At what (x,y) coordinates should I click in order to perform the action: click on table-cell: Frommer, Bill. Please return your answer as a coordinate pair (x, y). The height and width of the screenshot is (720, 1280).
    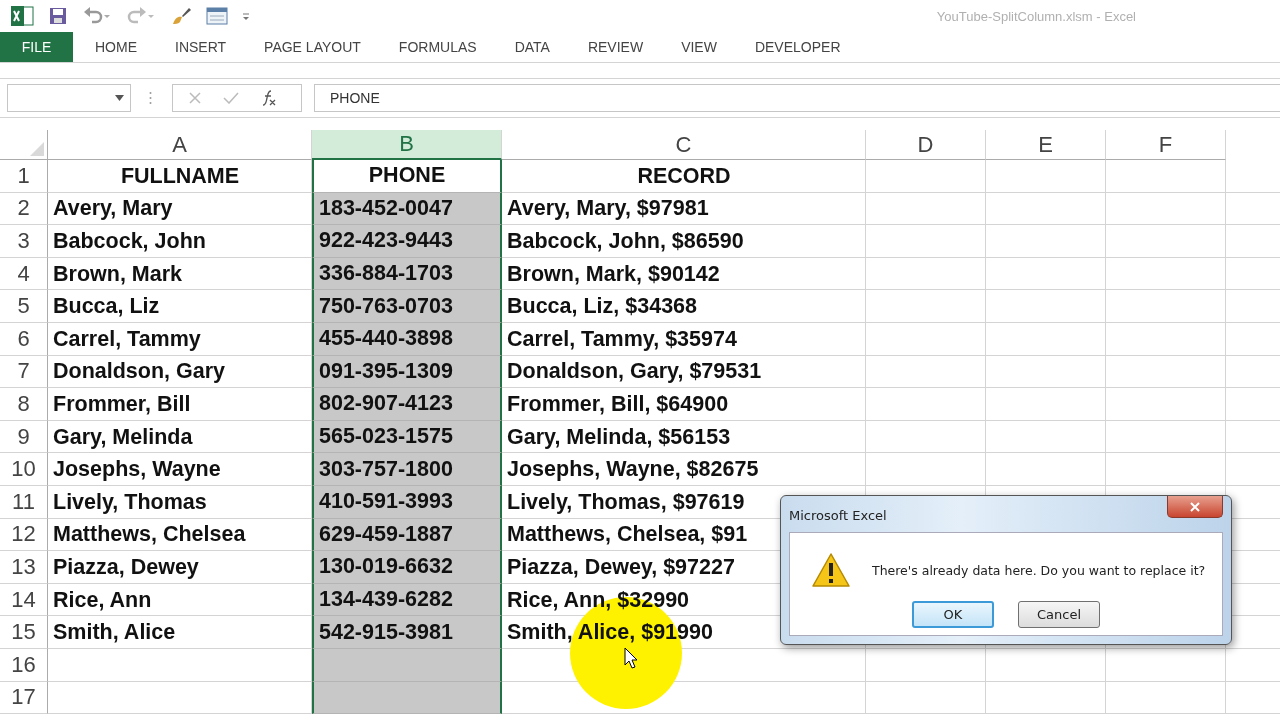
    Looking at the image, I should click on (122, 404).